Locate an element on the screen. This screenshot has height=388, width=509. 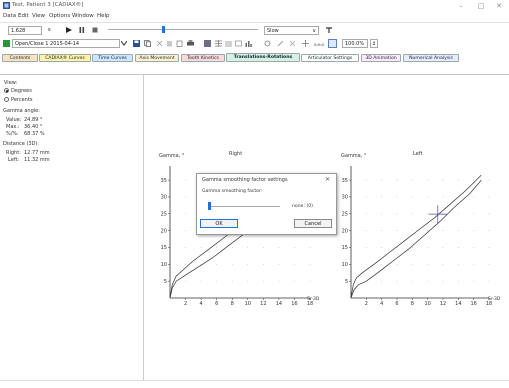
menu-options: Options is located at coordinates (59, 16).